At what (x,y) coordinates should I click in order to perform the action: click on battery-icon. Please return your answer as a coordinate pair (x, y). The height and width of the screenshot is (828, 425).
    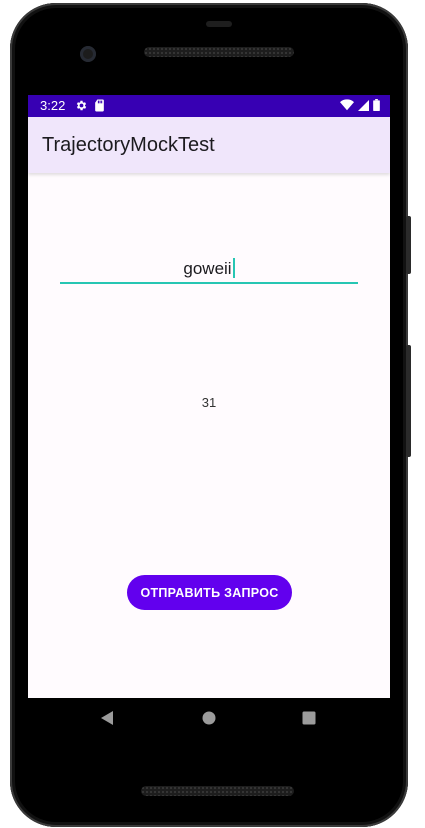
    Looking at the image, I should click on (376, 106).